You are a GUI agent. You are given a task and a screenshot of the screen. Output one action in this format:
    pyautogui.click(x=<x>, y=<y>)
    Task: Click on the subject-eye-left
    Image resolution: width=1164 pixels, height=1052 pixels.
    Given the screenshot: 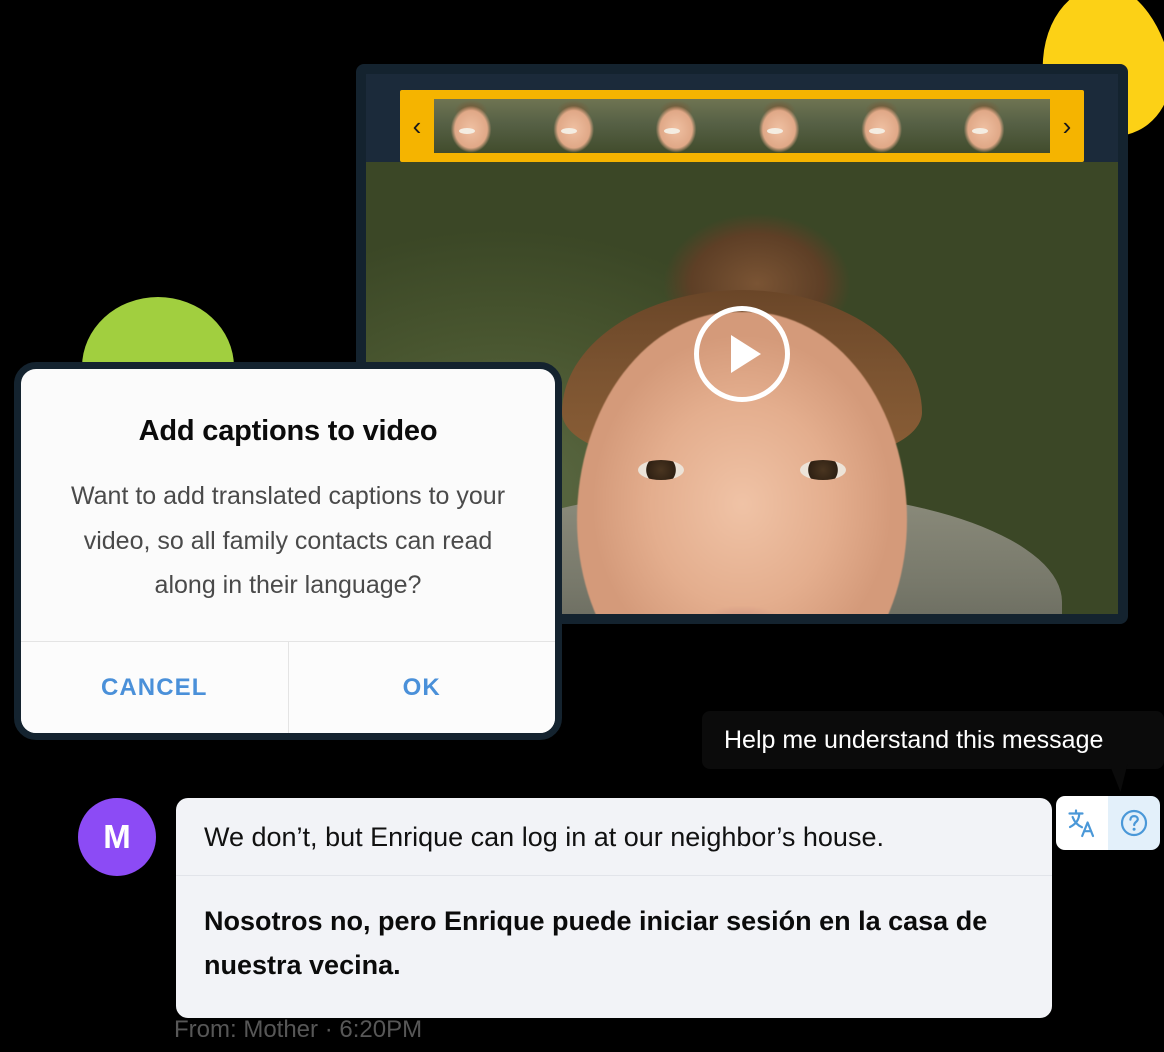 What is the action you would take?
    pyautogui.click(x=661, y=470)
    